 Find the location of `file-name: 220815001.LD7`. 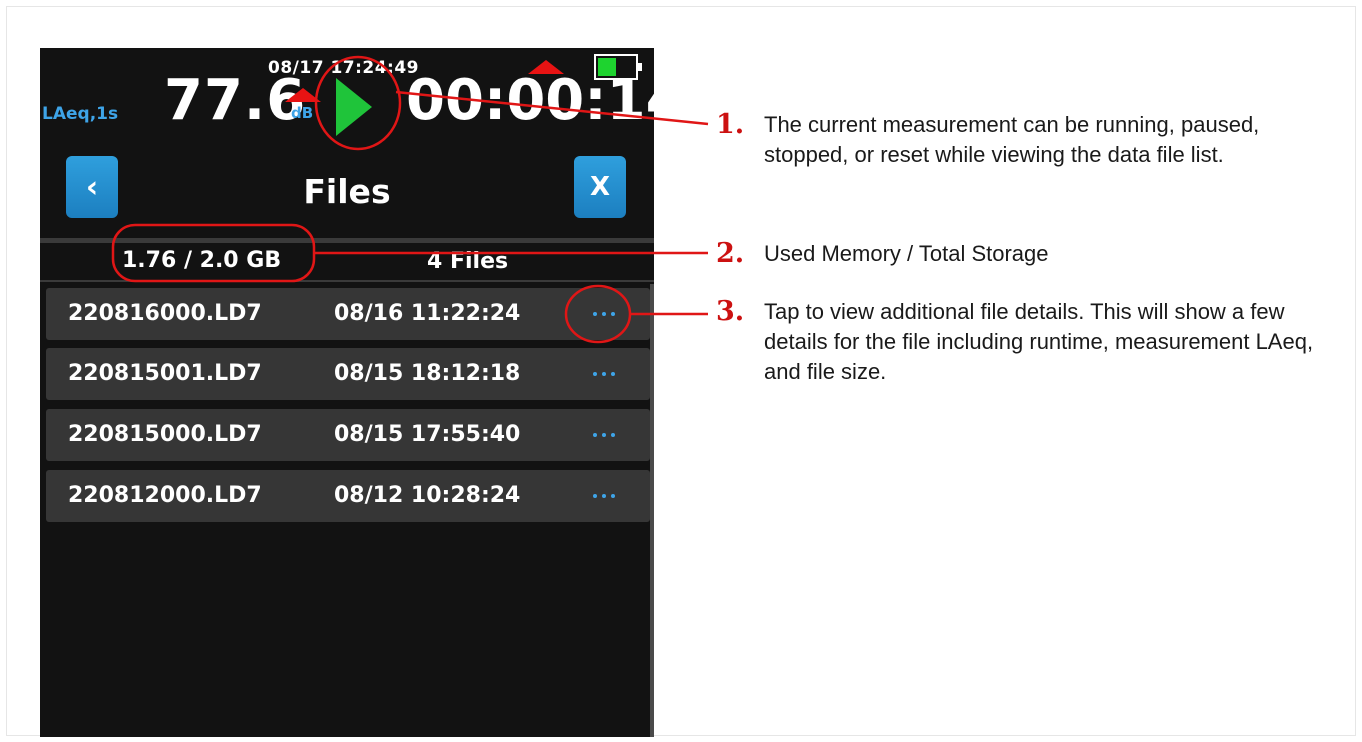

file-name: 220815001.LD7 is located at coordinates (165, 373).